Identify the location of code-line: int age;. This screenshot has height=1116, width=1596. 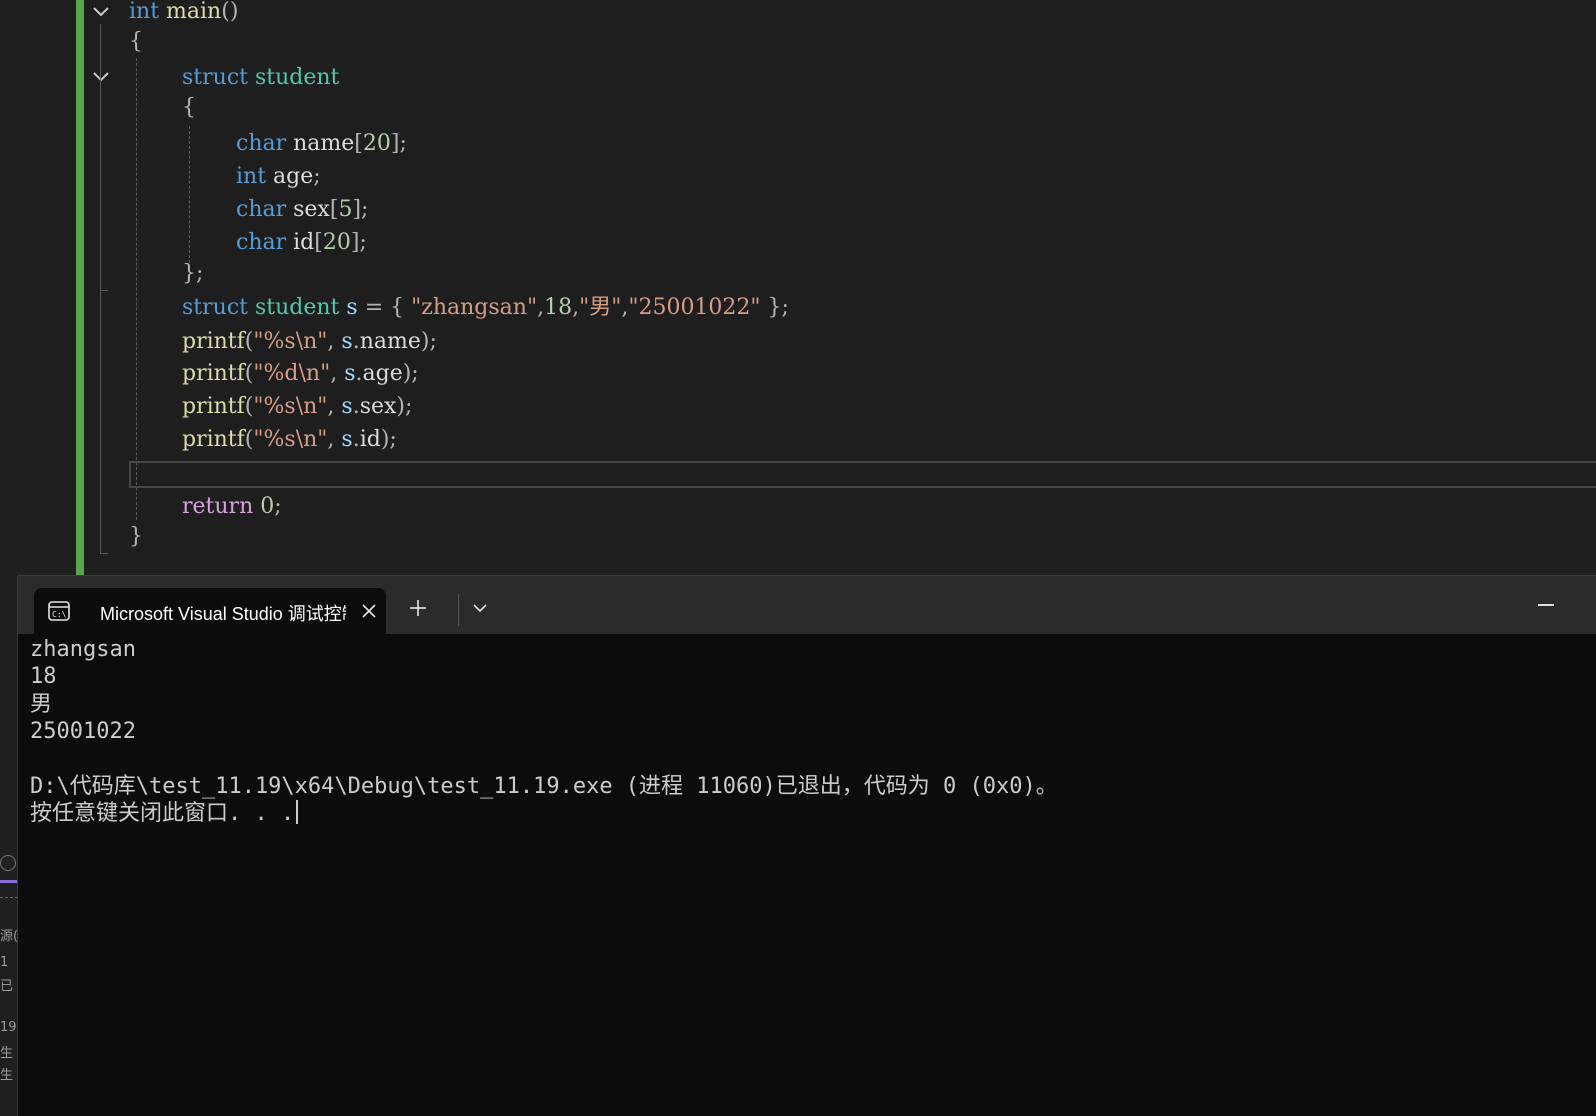
(278, 176).